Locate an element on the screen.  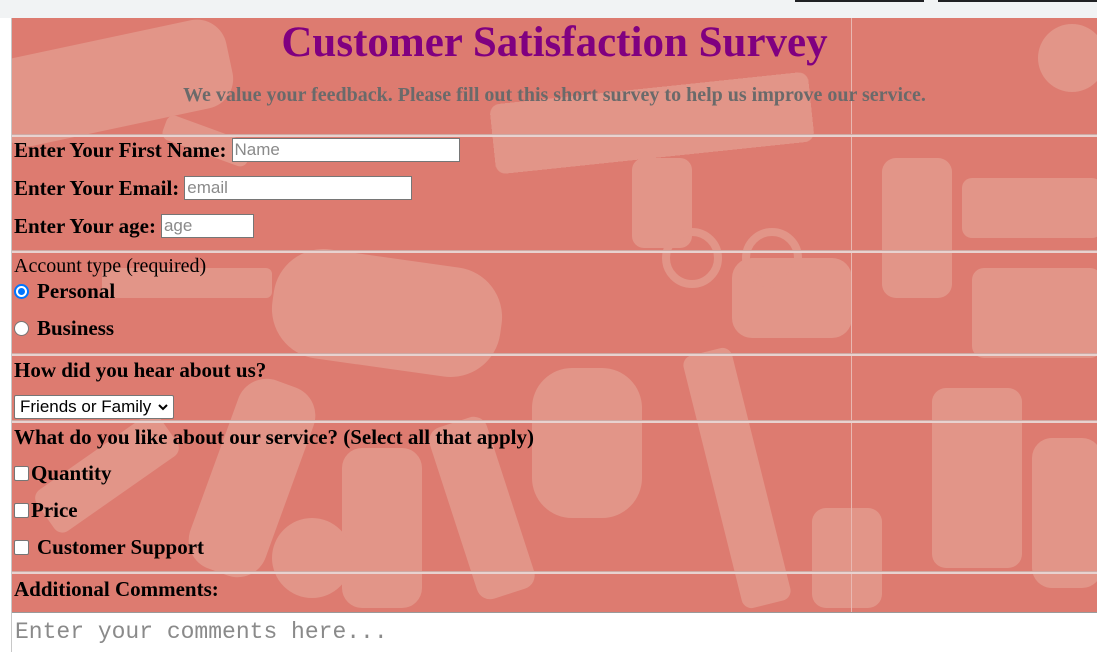
customer-support-checkbox is located at coordinates (21, 547).